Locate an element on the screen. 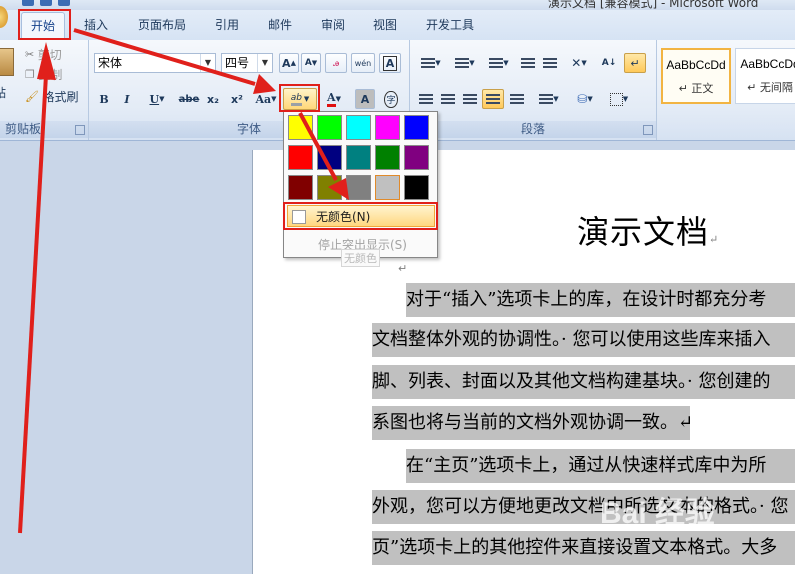  watermark: Bai 经验 is located at coordinates (658, 513).